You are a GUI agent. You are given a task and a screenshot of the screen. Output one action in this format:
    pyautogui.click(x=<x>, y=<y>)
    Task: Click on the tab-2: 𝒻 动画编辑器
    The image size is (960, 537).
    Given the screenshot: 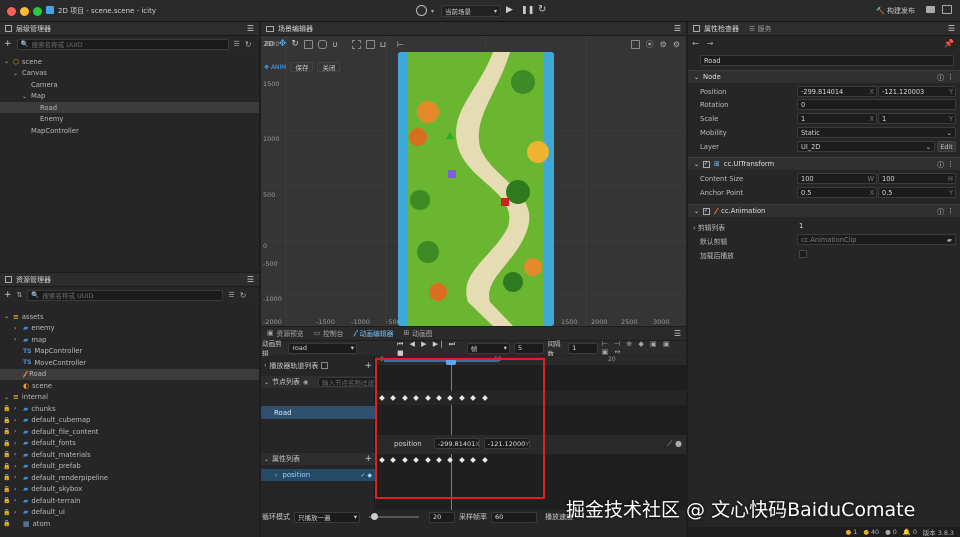 What is the action you would take?
    pyautogui.click(x=373, y=333)
    